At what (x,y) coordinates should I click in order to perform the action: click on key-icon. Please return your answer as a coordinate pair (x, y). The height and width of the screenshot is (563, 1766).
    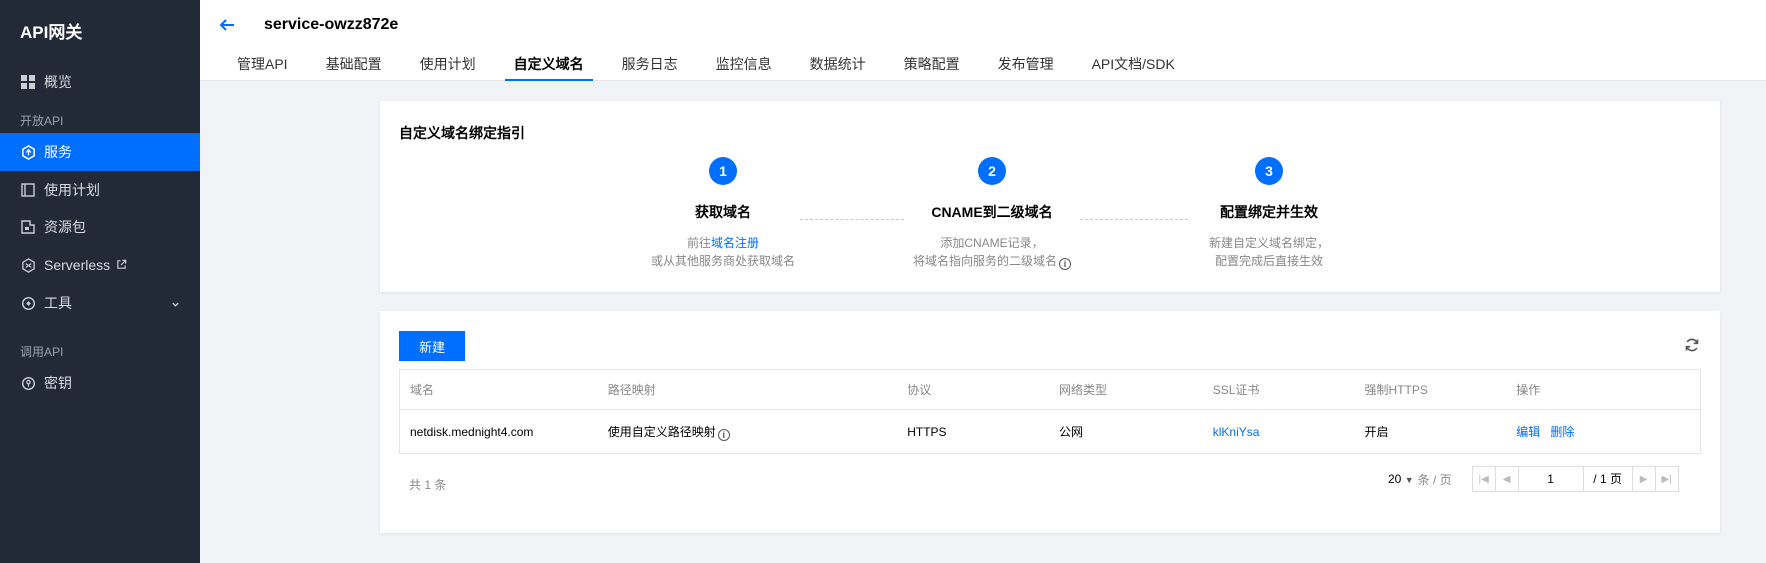
    Looking at the image, I should click on (28, 383).